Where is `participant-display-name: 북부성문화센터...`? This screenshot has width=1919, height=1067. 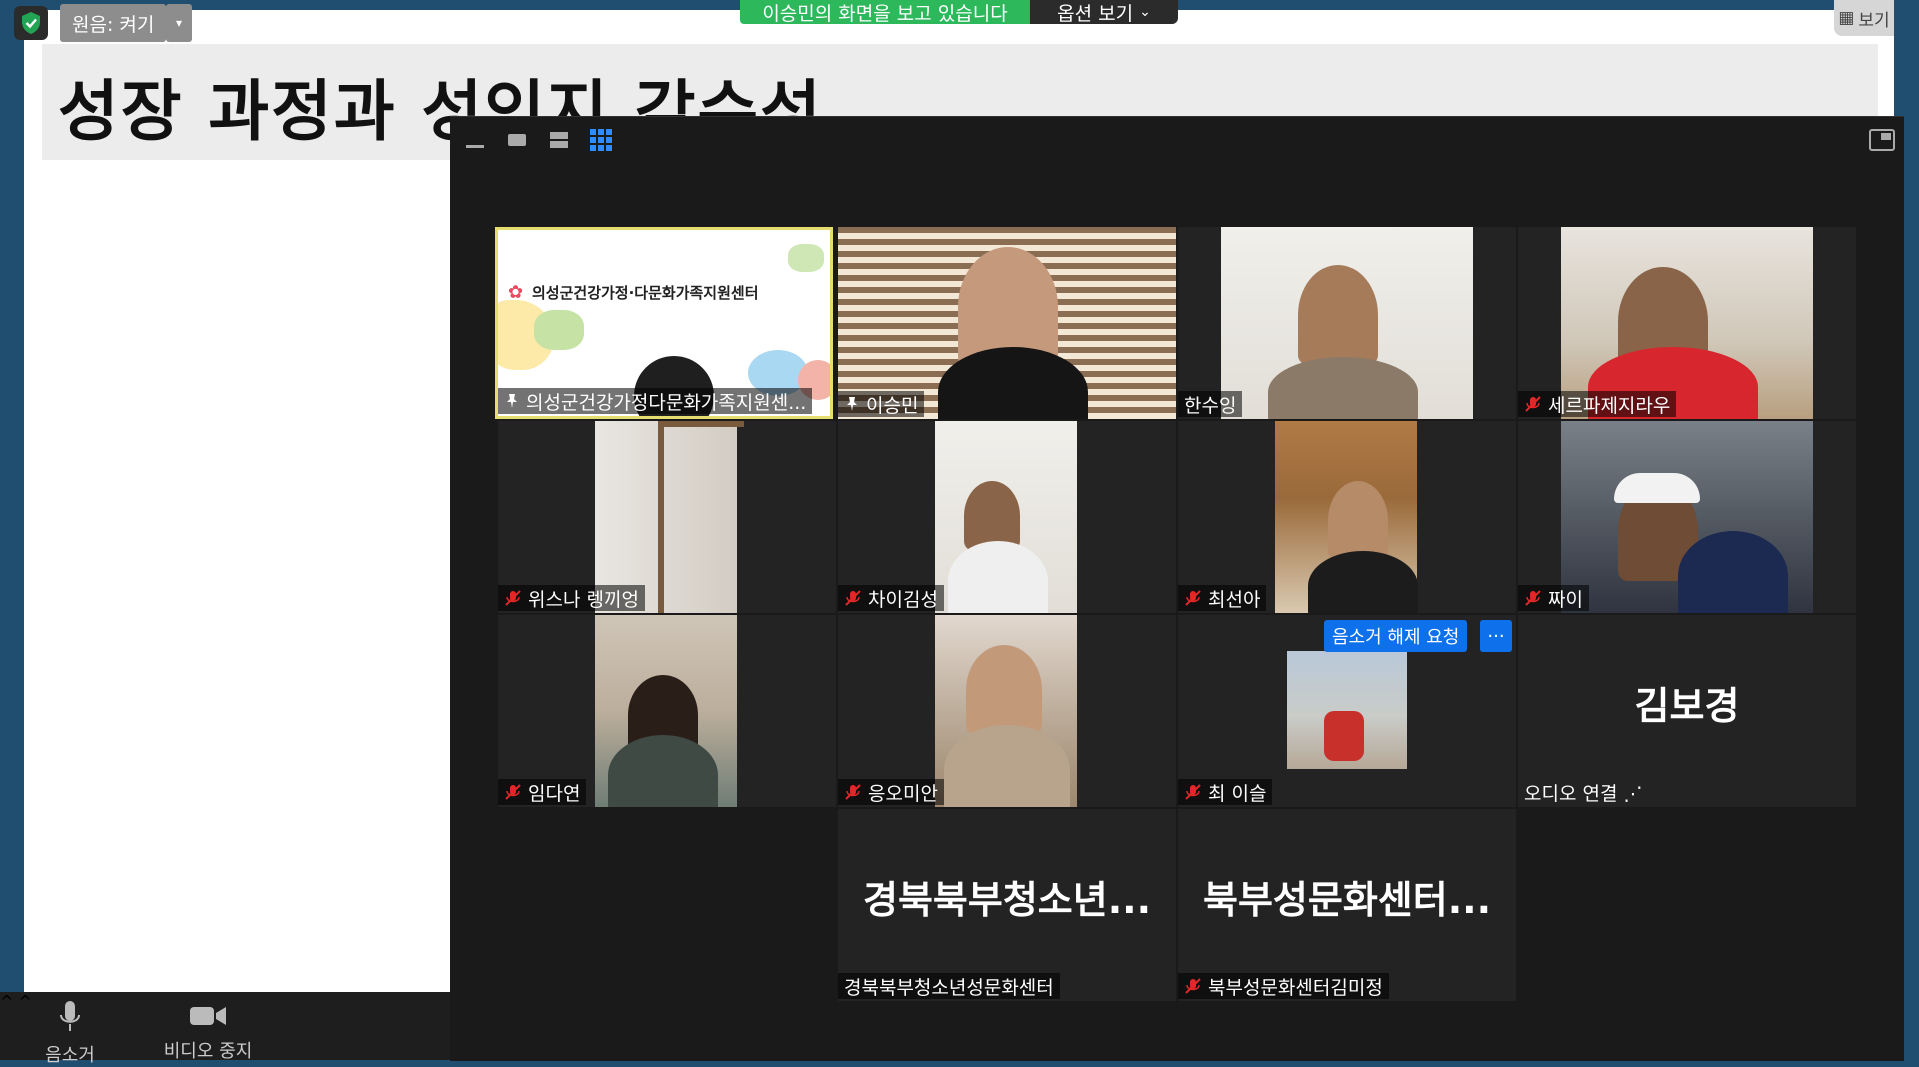 participant-display-name: 북부성문화센터... is located at coordinates (1347, 900).